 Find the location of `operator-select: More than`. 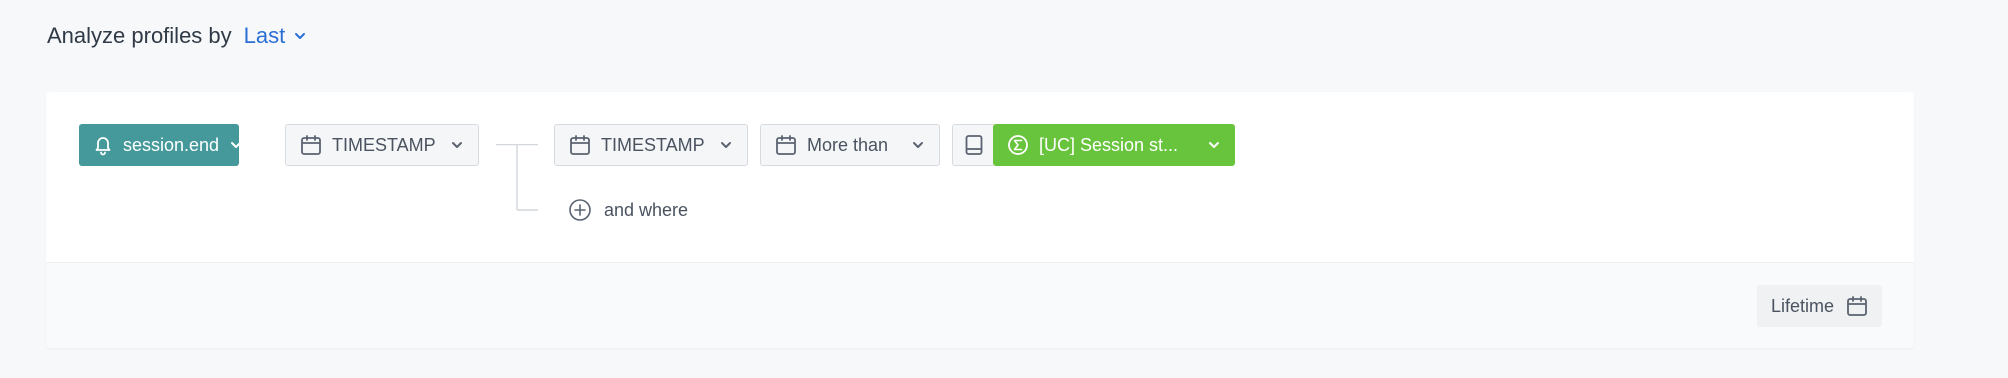

operator-select: More than is located at coordinates (850, 145).